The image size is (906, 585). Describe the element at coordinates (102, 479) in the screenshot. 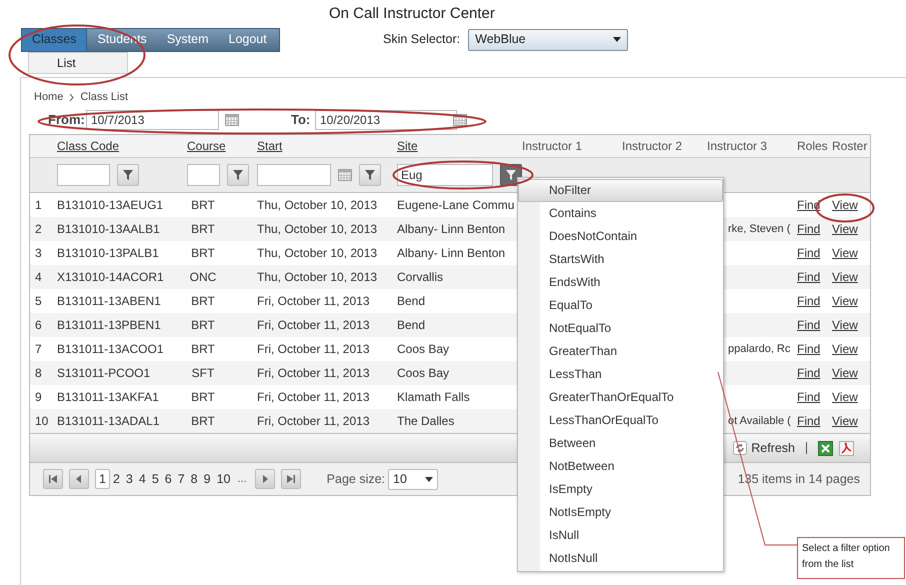

I see `page-number: 1` at that location.